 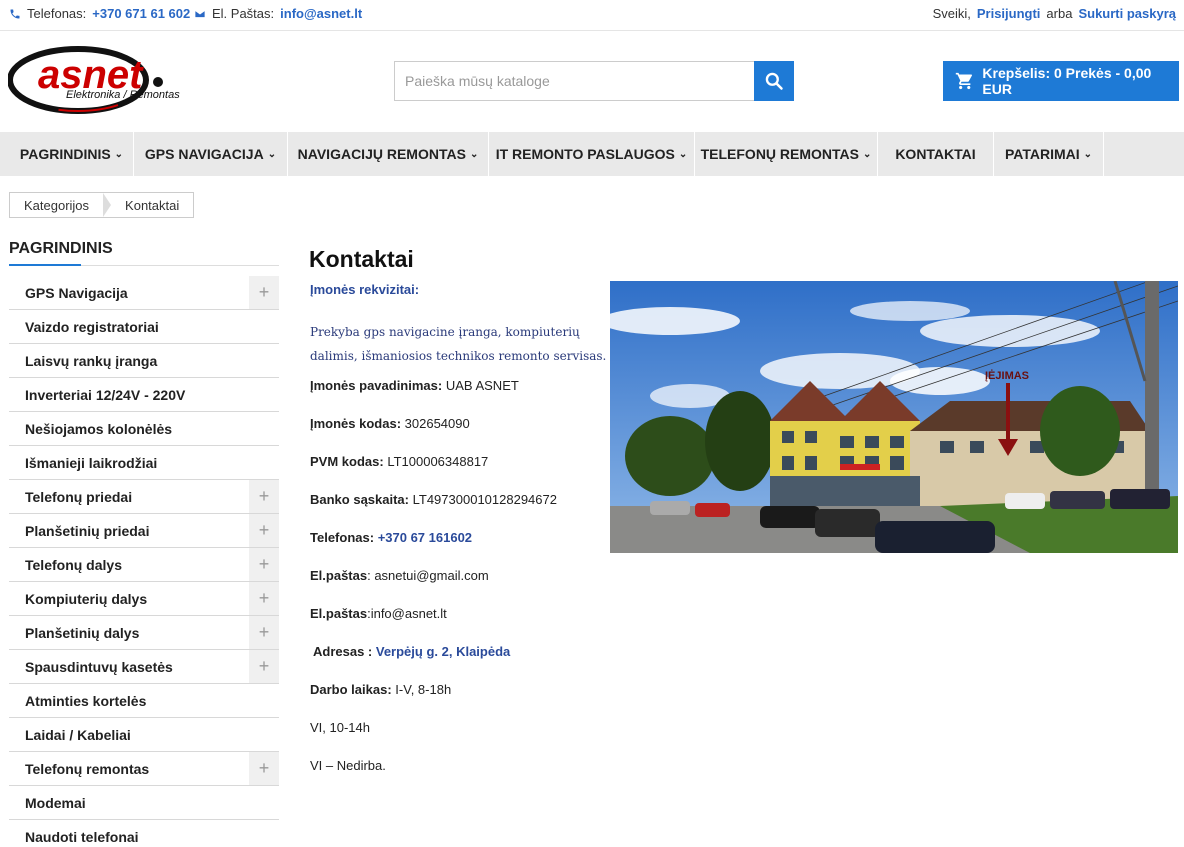 I want to click on hours-weekdays: I-V, 8-18h, so click(x=423, y=689).